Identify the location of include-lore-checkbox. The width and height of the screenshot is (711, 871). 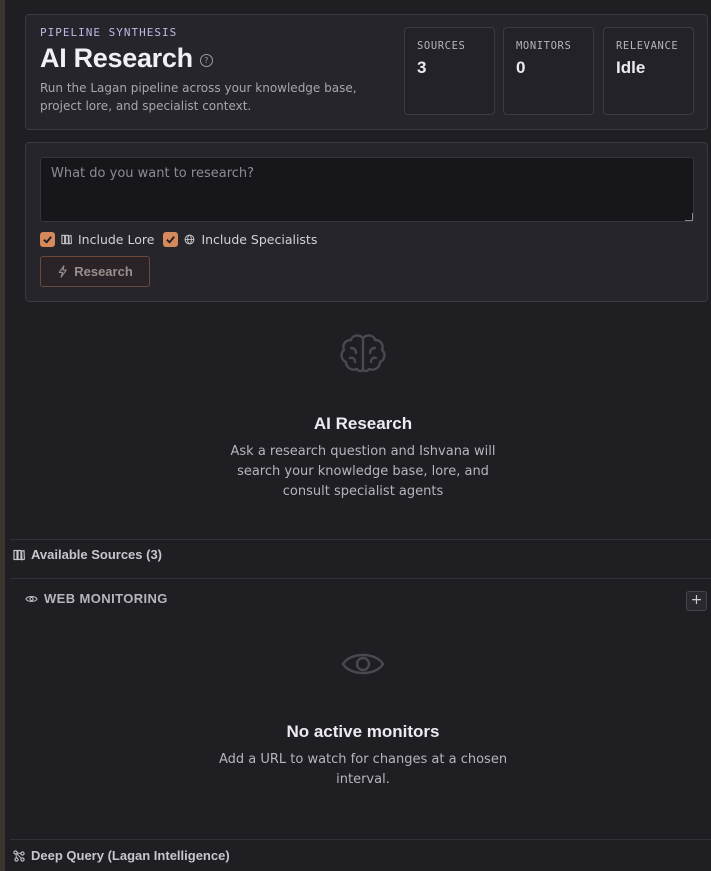
(47, 239).